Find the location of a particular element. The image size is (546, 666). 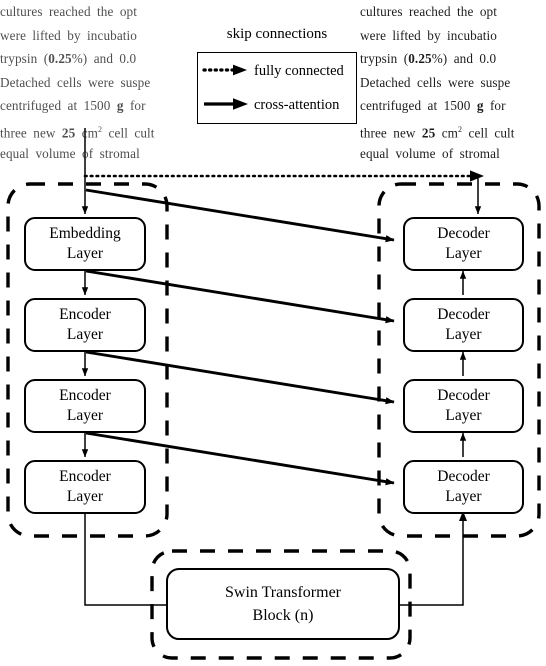

node-decoder-layer-3: Decoder Layer is located at coordinates (463, 406).